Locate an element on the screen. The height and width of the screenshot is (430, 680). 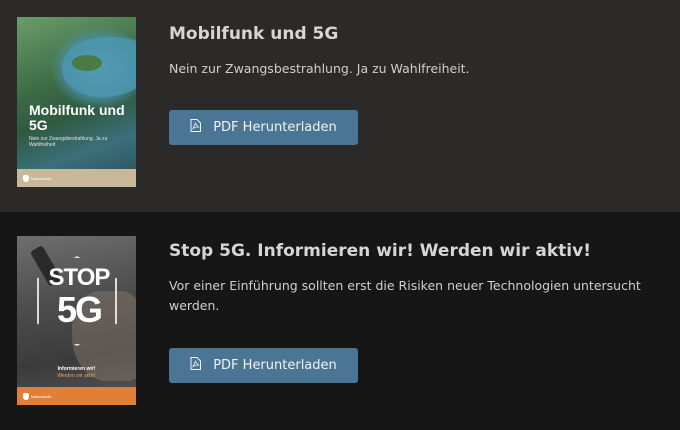
cover-headline-bottom: 5G is located at coordinates (79, 309).